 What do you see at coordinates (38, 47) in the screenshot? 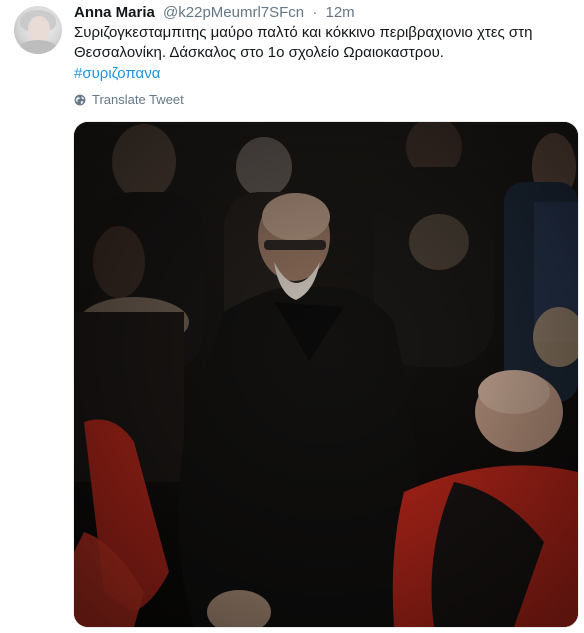
I see `avatar-shoulder` at bounding box center [38, 47].